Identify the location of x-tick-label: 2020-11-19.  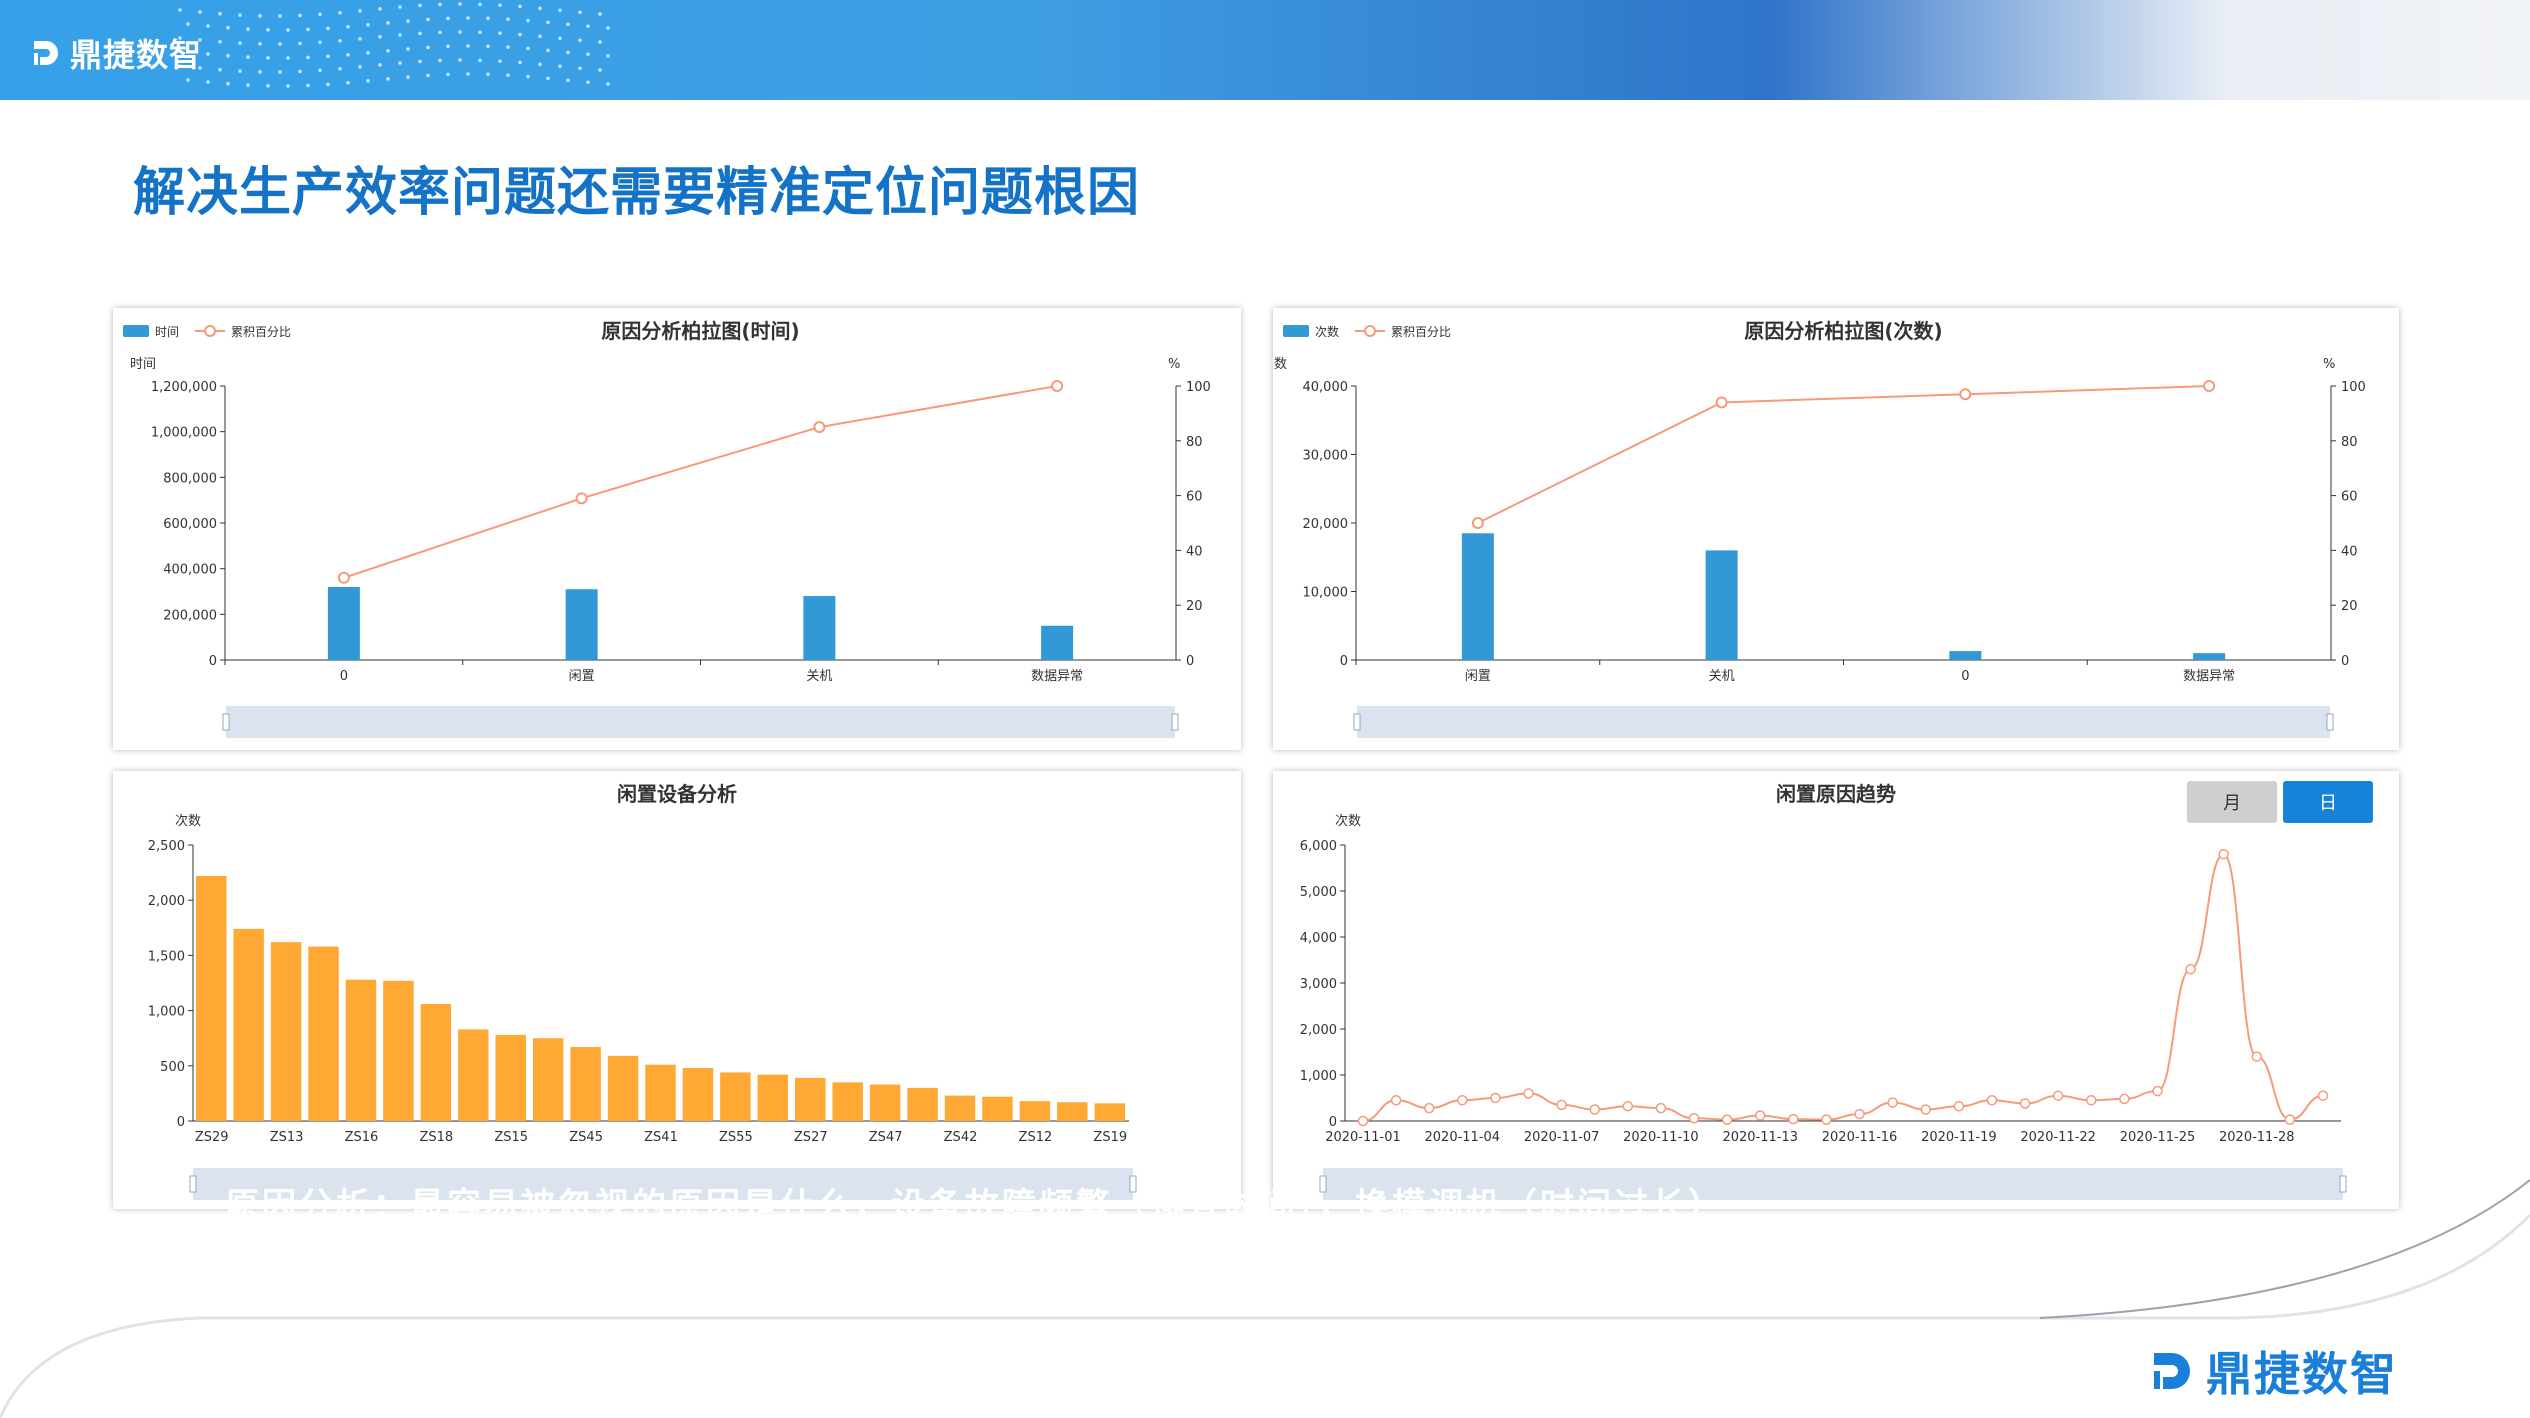
(1959, 1137).